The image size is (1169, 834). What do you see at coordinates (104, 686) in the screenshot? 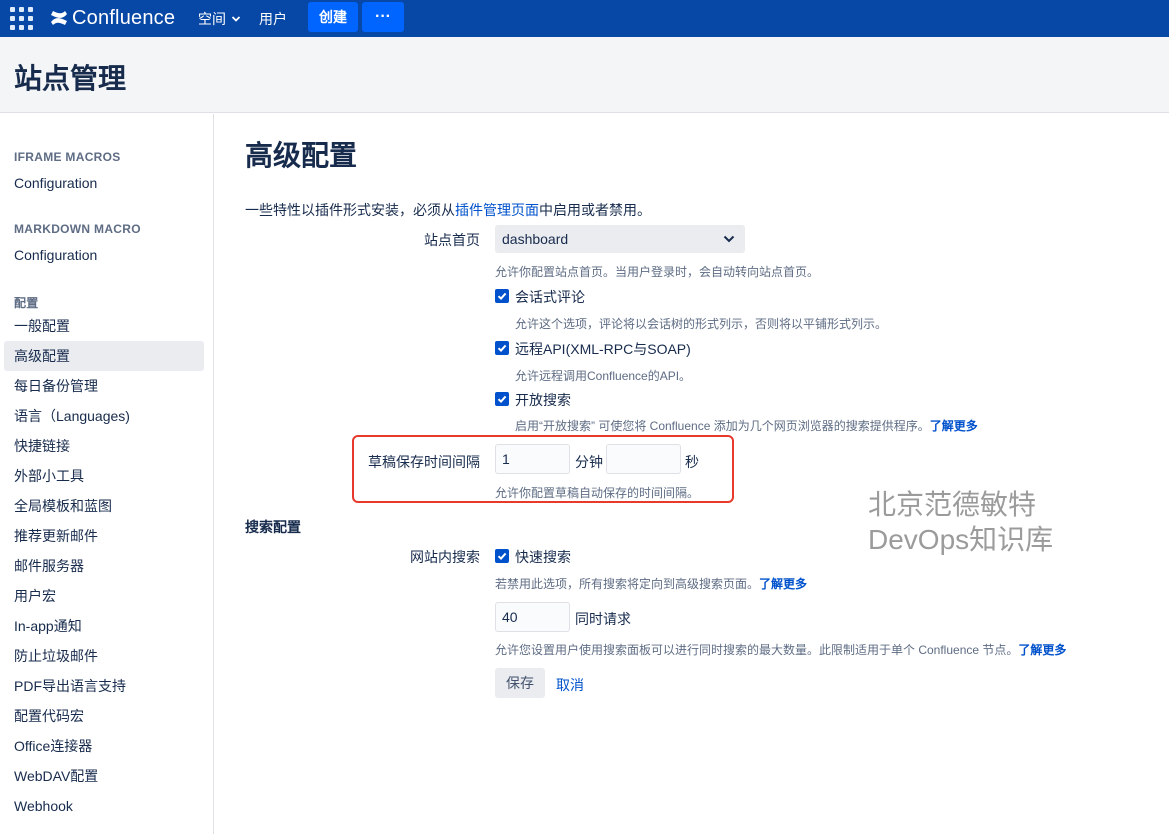
I see `sidebar-item-pdf-language: PDF导出语言支持` at bounding box center [104, 686].